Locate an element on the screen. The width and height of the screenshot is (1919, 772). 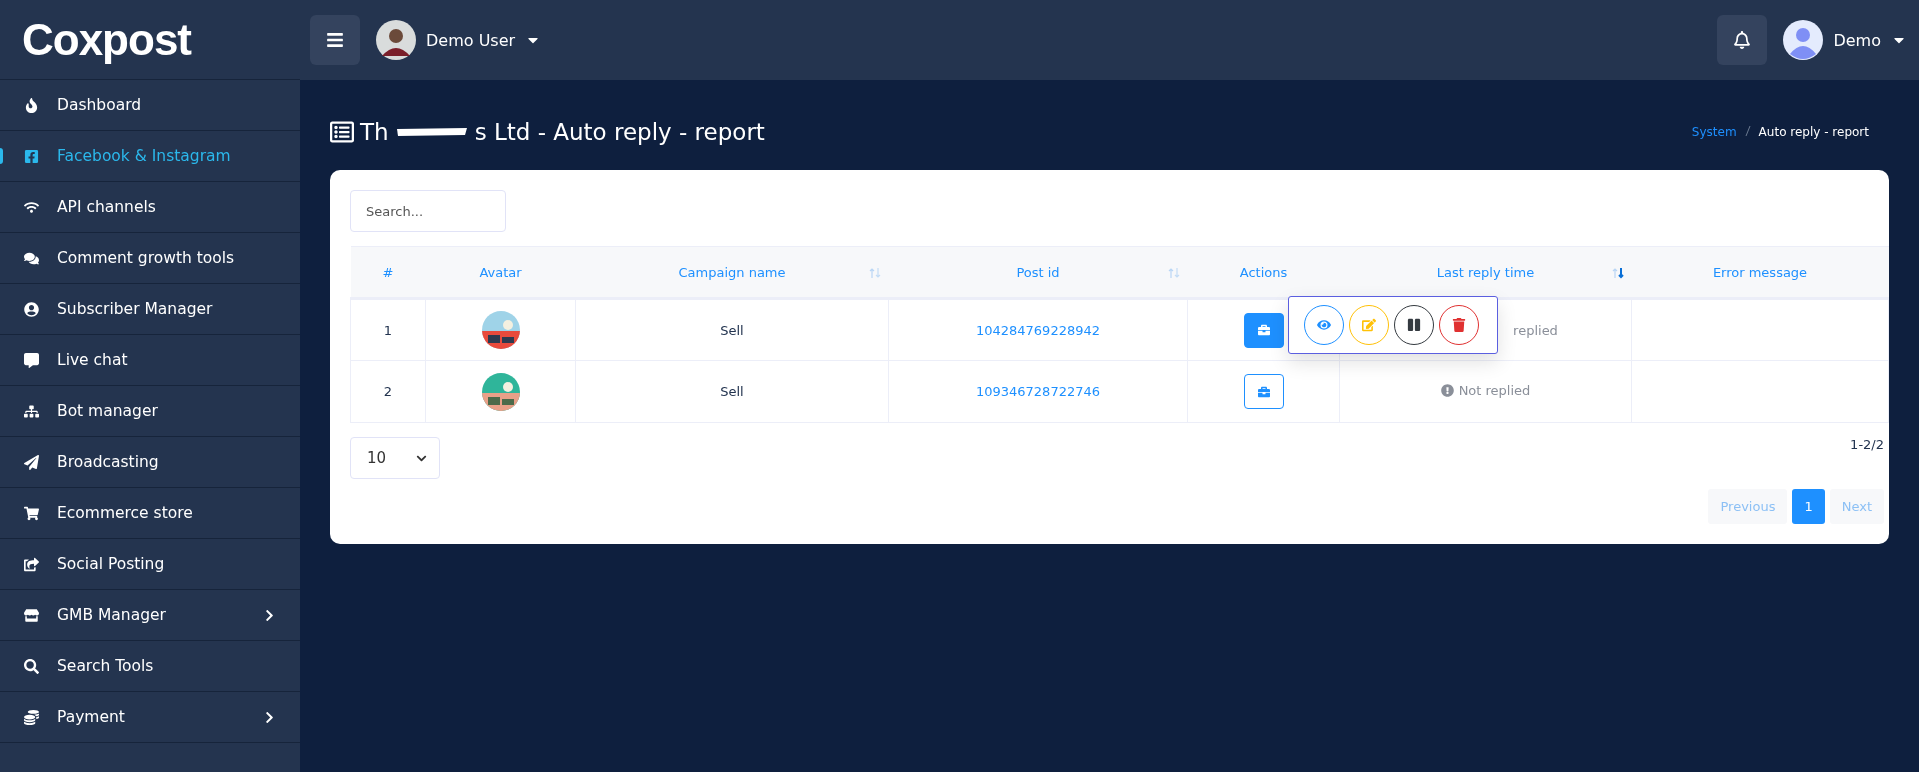
range-text: 1-2/2 is located at coordinates (1867, 444).